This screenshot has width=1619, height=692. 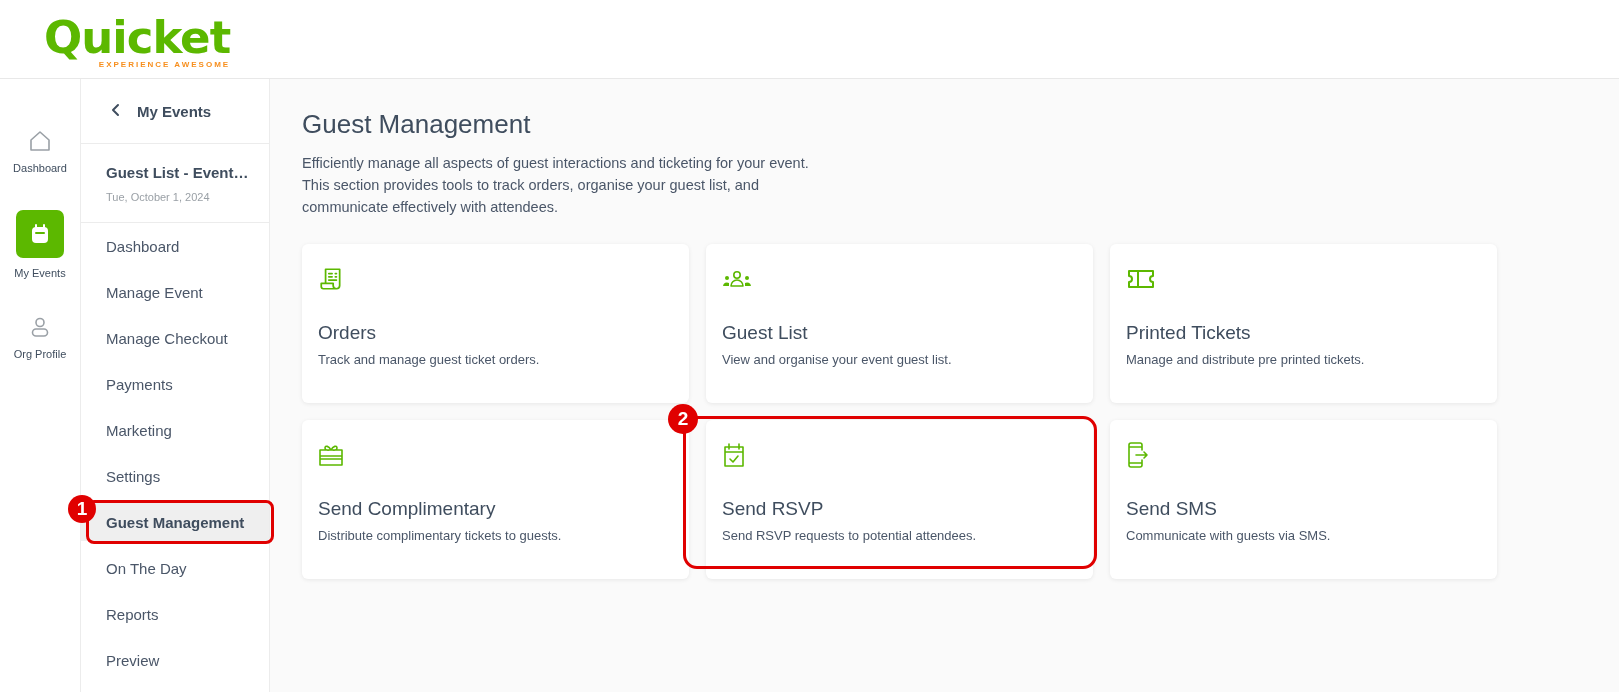 I want to click on page-description: Efficiently manage all aspects of guest interactions and ticketing for your event. This section provides tools to track orders, organise your guest list, and communicate effectively with attendees., so click(x=556, y=185).